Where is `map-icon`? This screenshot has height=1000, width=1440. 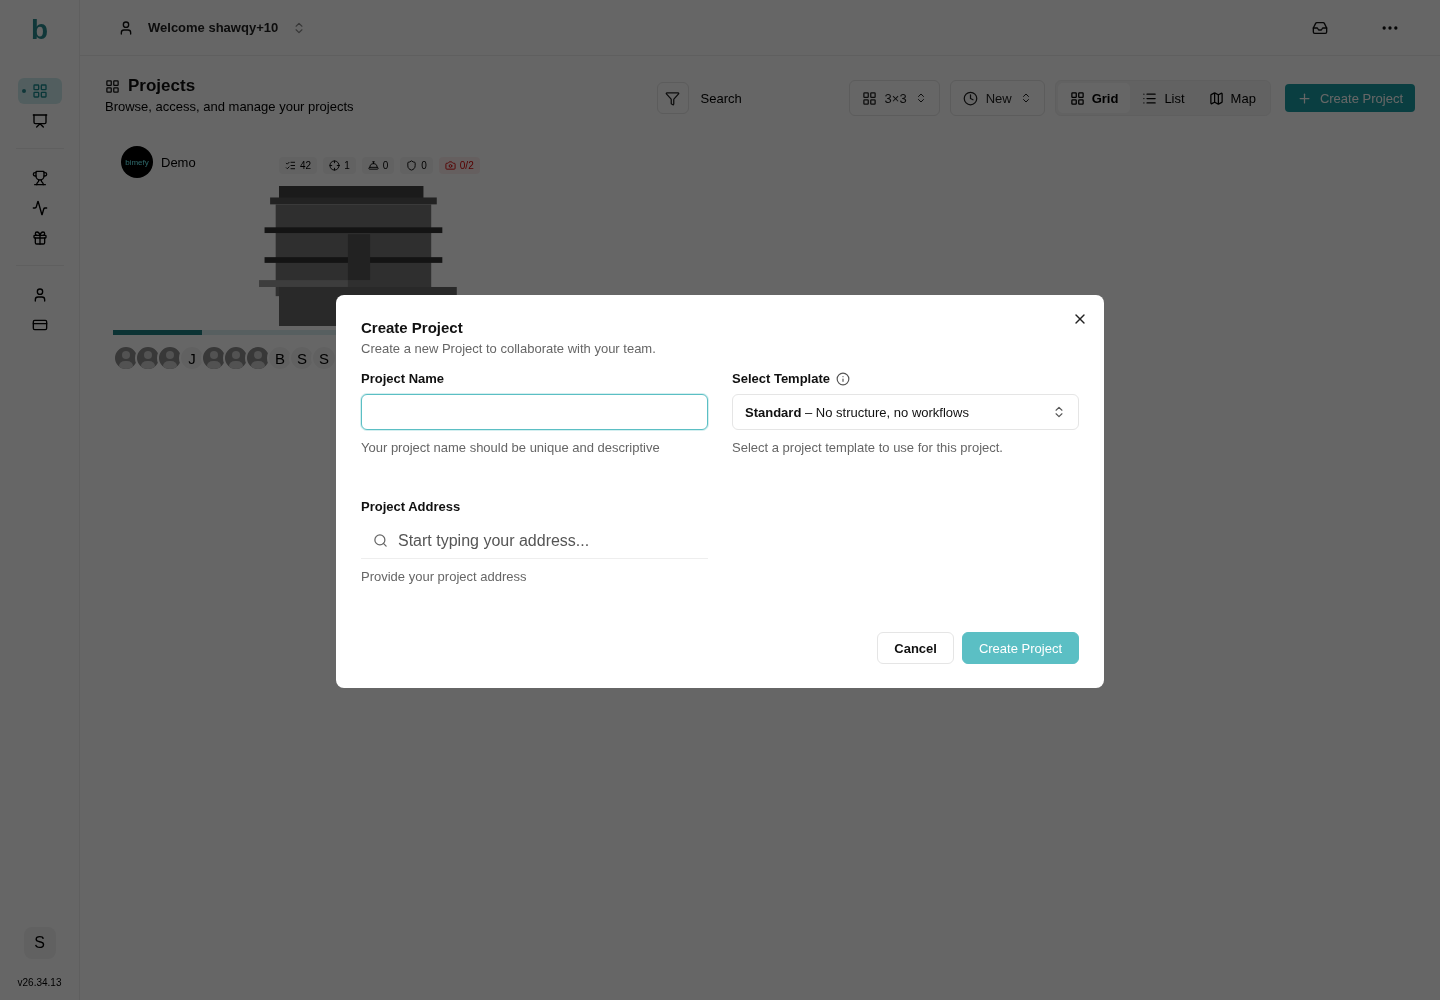 map-icon is located at coordinates (1216, 98).